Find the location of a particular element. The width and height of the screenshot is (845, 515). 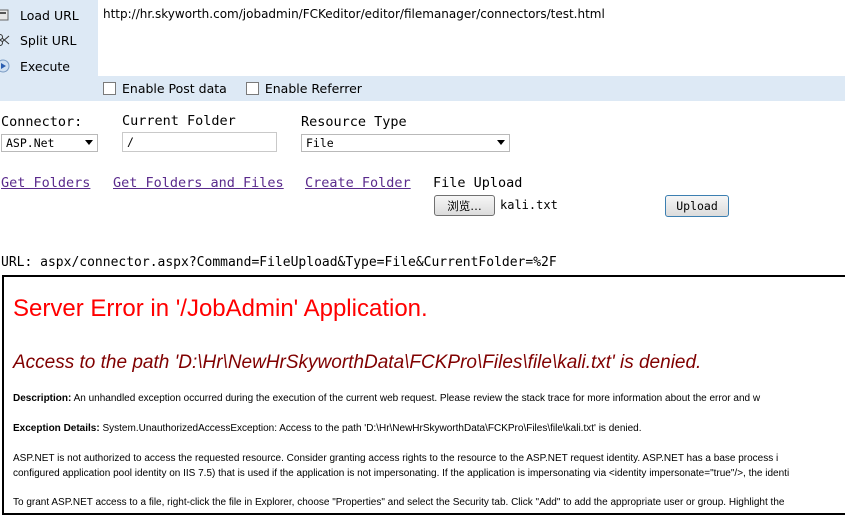

upload-button: Upload is located at coordinates (697, 206).